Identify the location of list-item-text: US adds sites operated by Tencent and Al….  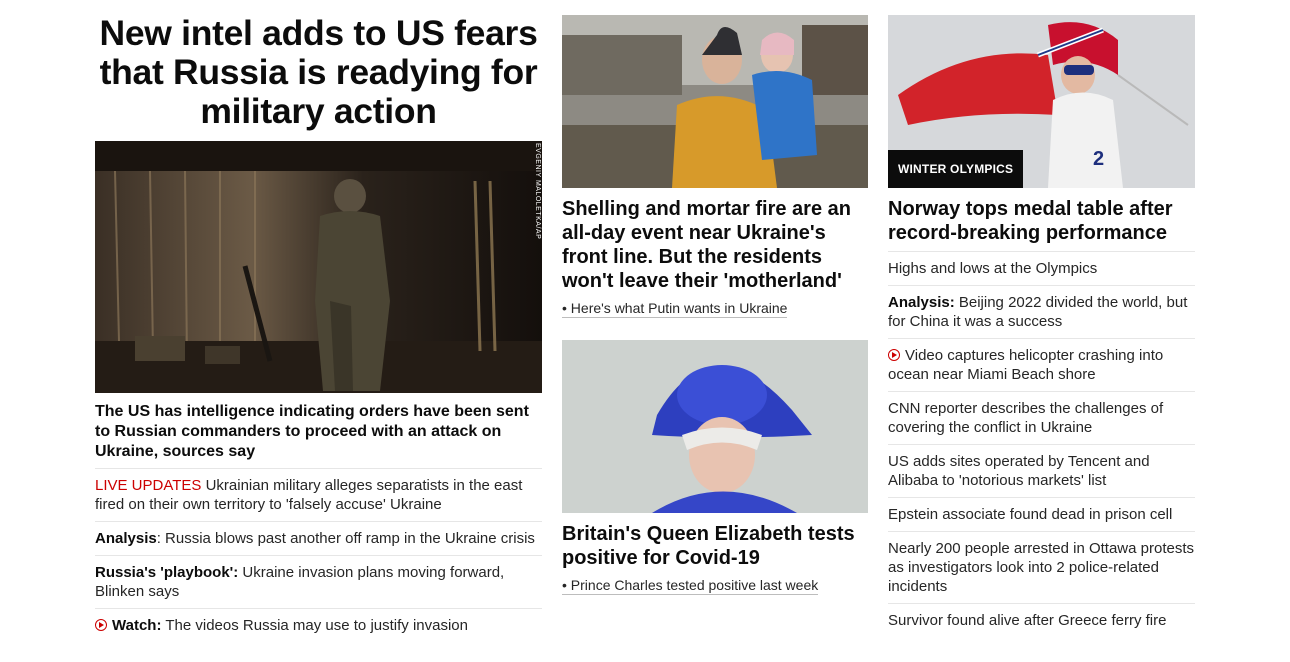
(1019, 471).